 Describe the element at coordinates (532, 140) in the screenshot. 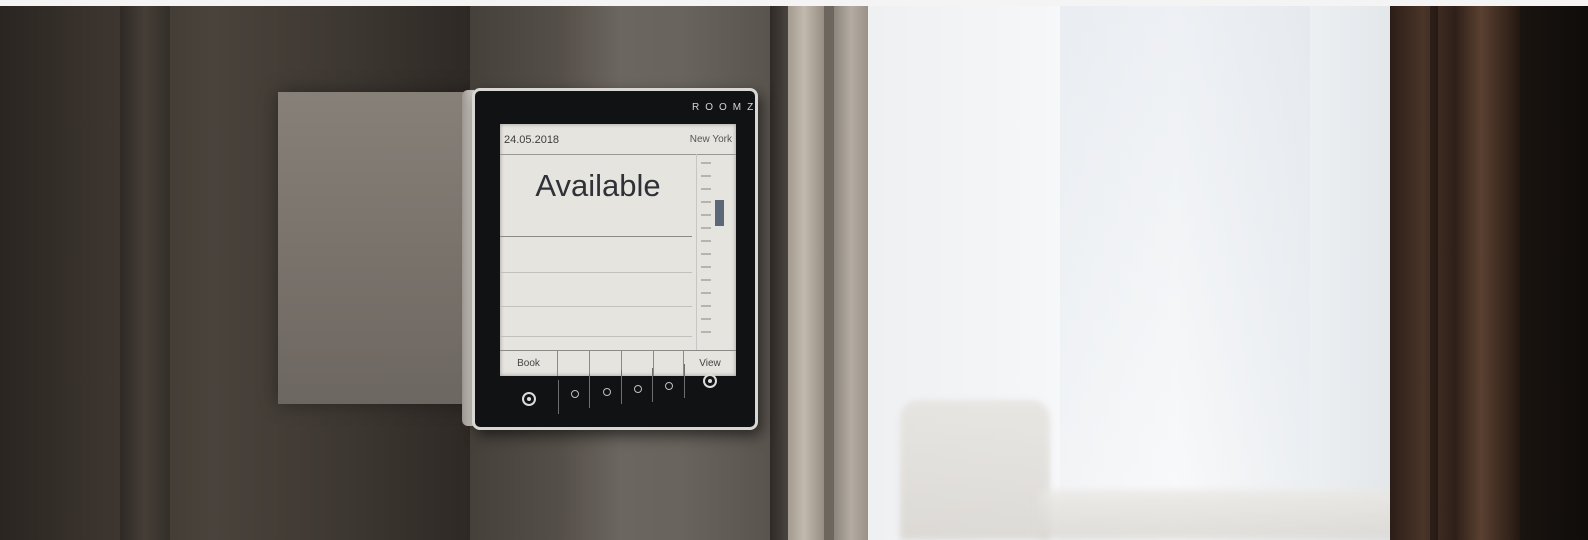

I see `date-label: 24.05.2018` at that location.